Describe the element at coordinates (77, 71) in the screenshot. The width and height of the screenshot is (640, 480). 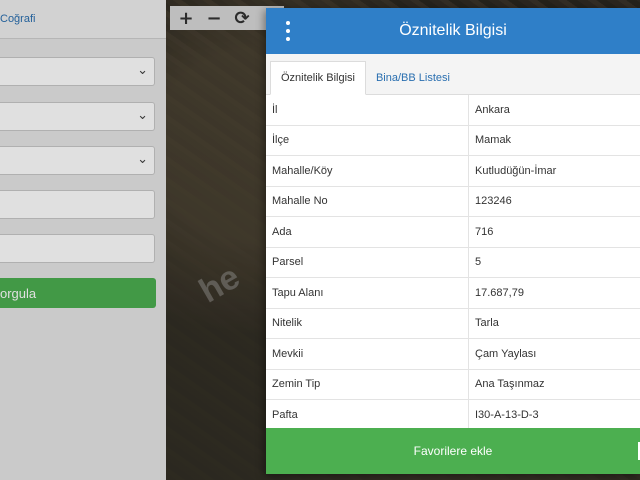
I see `province-select: ⌄` at that location.